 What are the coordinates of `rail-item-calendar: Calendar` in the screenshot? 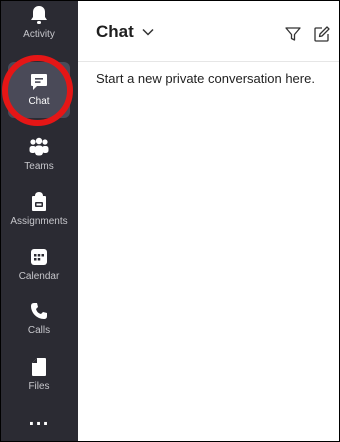 It's located at (39, 267).